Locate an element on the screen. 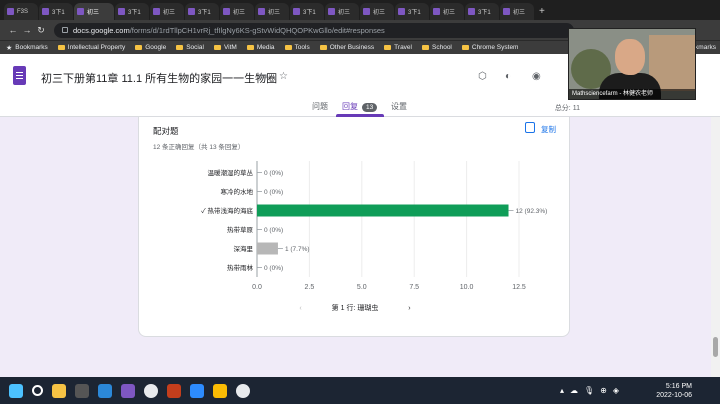 This screenshot has width=720, height=404. new-tab-icon: + is located at coordinates (542, 11).